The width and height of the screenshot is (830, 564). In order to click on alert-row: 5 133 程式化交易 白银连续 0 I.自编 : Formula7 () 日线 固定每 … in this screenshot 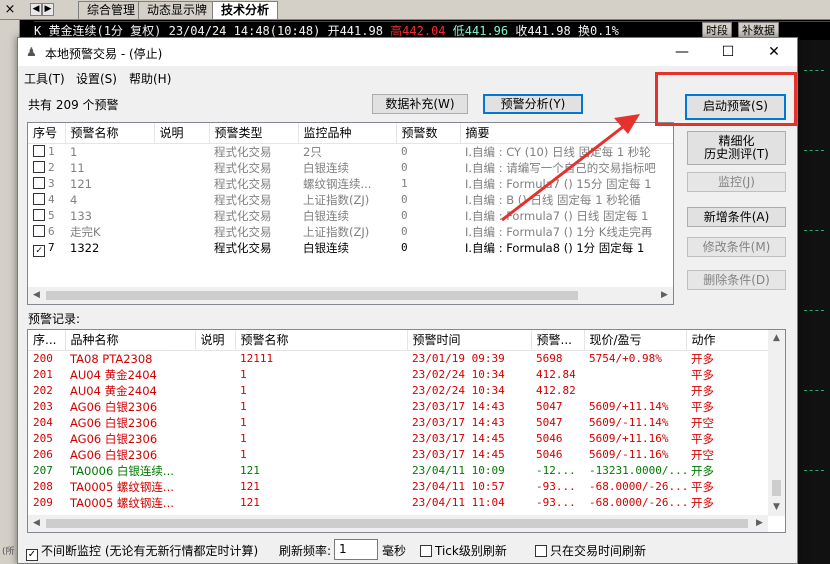, I will do `click(350, 216)`.